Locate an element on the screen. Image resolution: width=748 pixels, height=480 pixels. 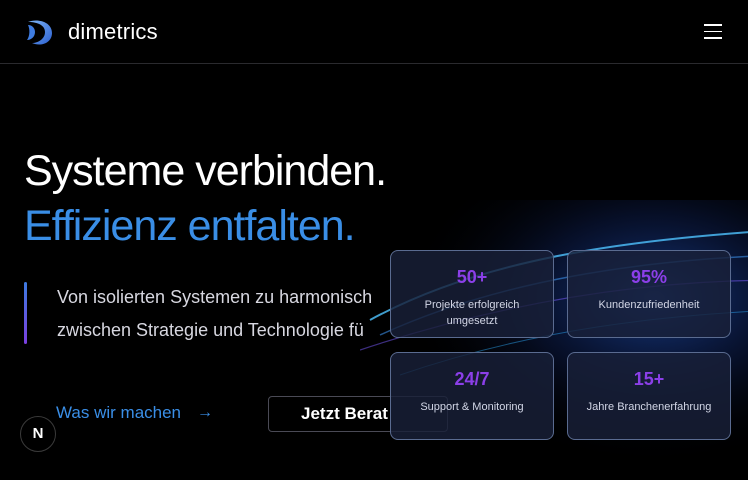
what-we-do-link: Was wir machen → is located at coordinates (134, 413).